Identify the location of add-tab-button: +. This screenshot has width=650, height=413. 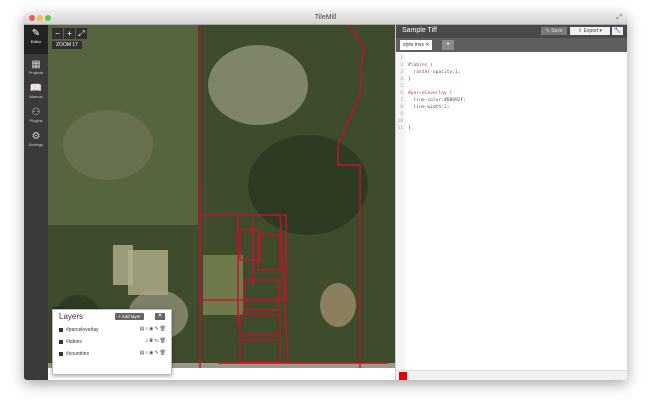
(448, 45).